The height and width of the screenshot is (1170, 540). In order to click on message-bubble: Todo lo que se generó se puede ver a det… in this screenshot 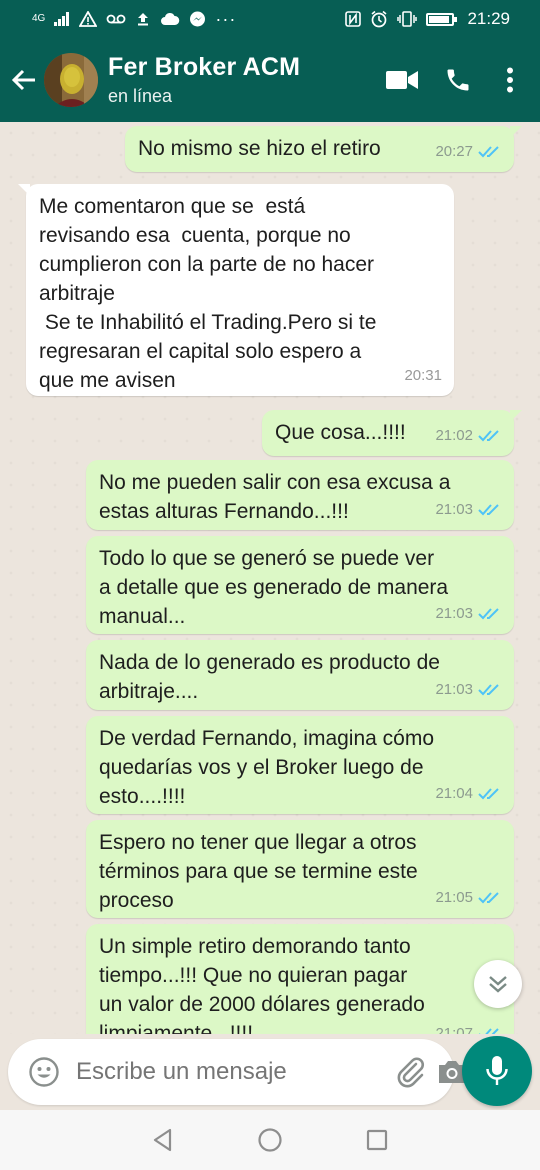, I will do `click(300, 585)`.